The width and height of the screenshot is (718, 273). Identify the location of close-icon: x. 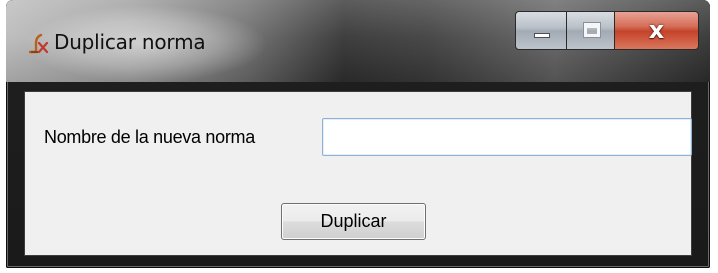
(656, 30).